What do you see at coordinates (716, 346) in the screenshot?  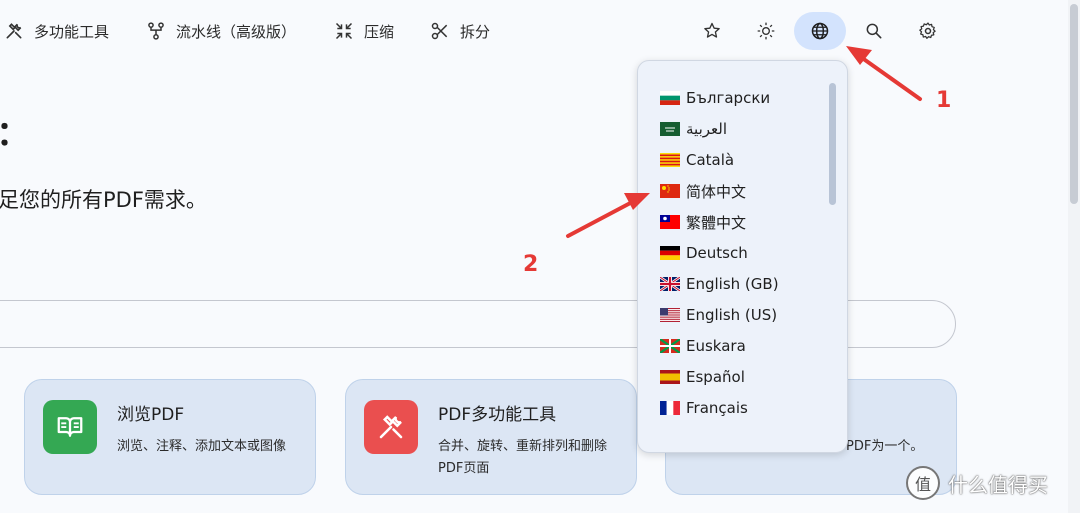 I see `lang-option-label: Euskara` at bounding box center [716, 346].